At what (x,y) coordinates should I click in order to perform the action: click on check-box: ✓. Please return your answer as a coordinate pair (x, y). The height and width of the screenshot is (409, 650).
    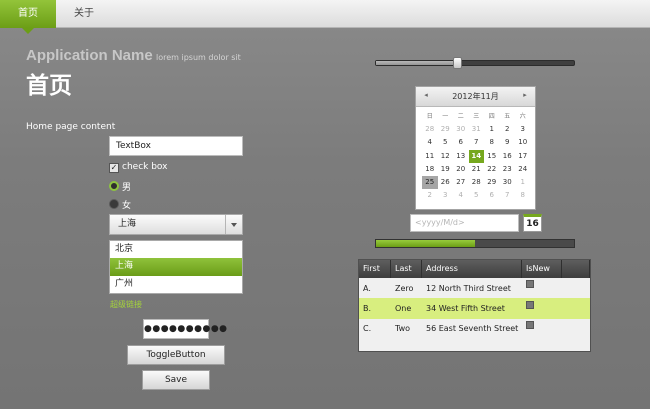
    Looking at the image, I should click on (114, 168).